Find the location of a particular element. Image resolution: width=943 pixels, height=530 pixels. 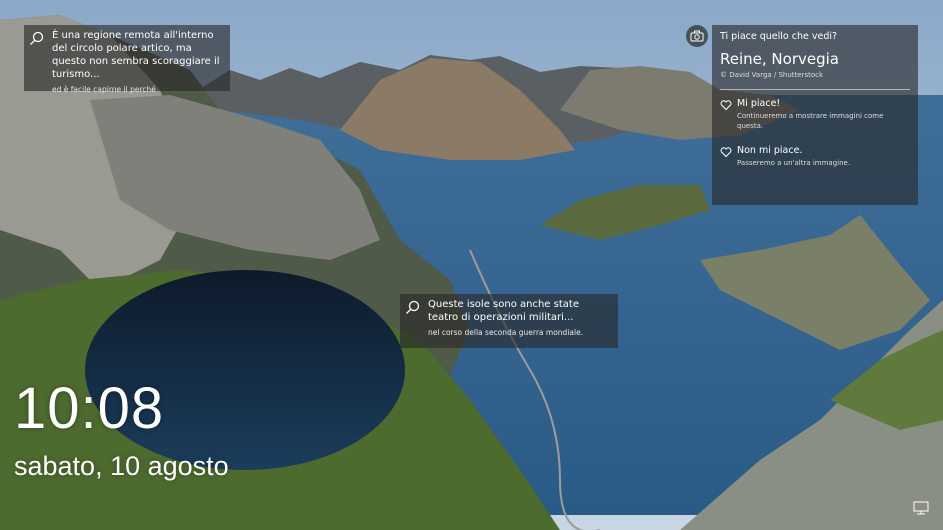

feedback-question: Ti piace quello che vedi? is located at coordinates (779, 36).